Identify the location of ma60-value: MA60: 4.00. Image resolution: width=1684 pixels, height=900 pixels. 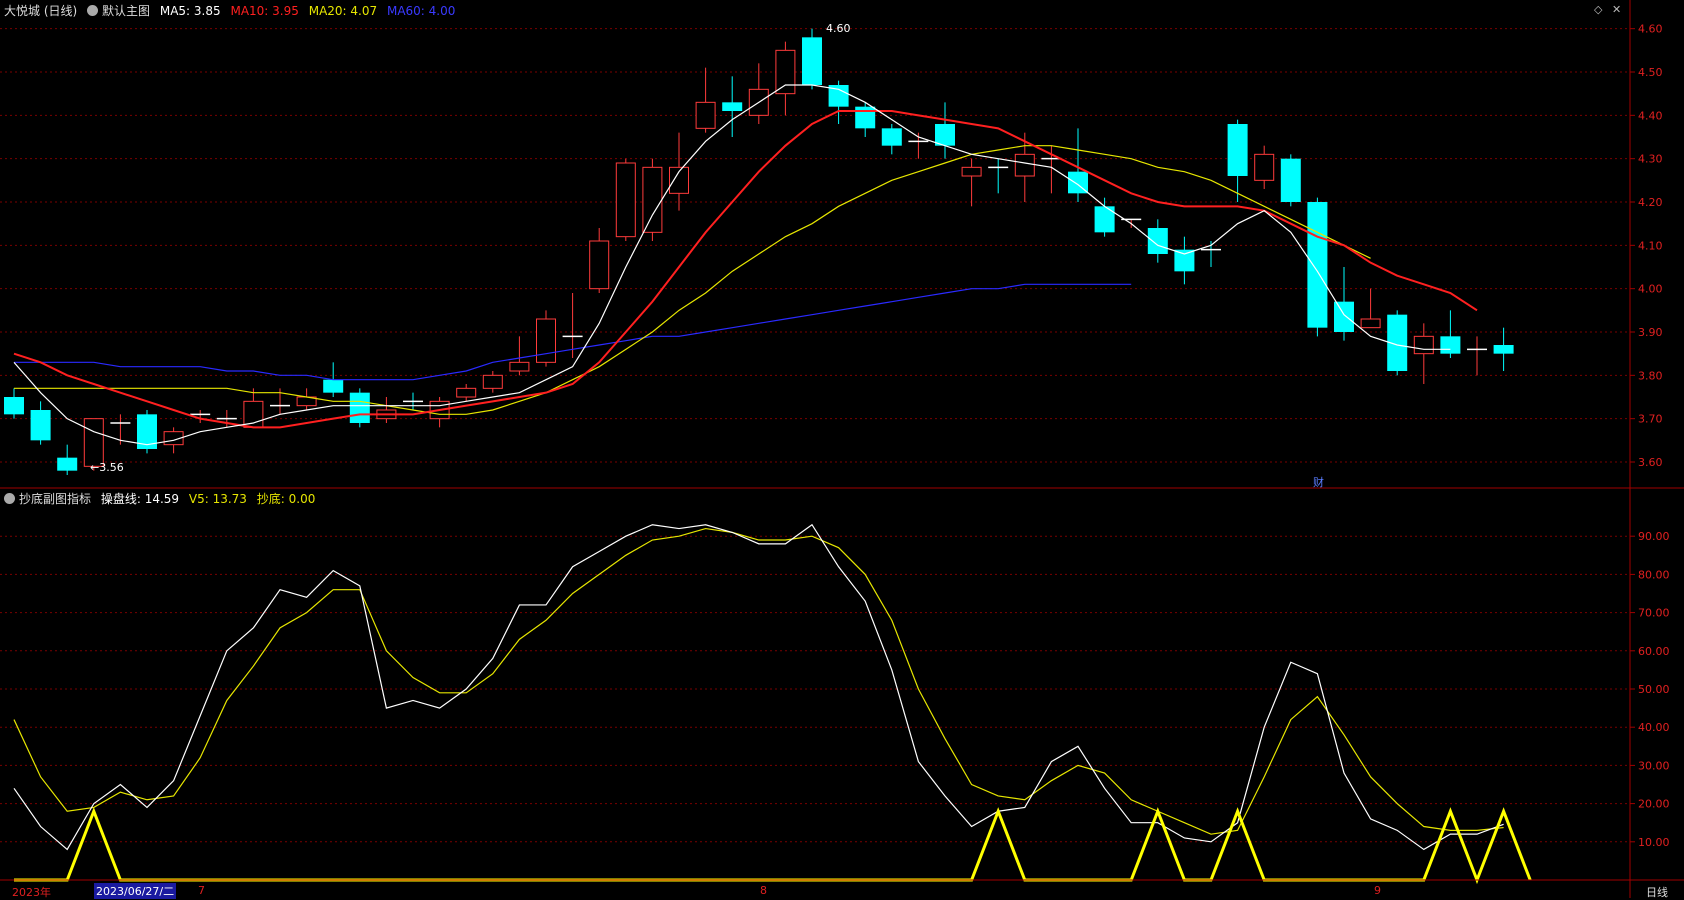
(421, 11).